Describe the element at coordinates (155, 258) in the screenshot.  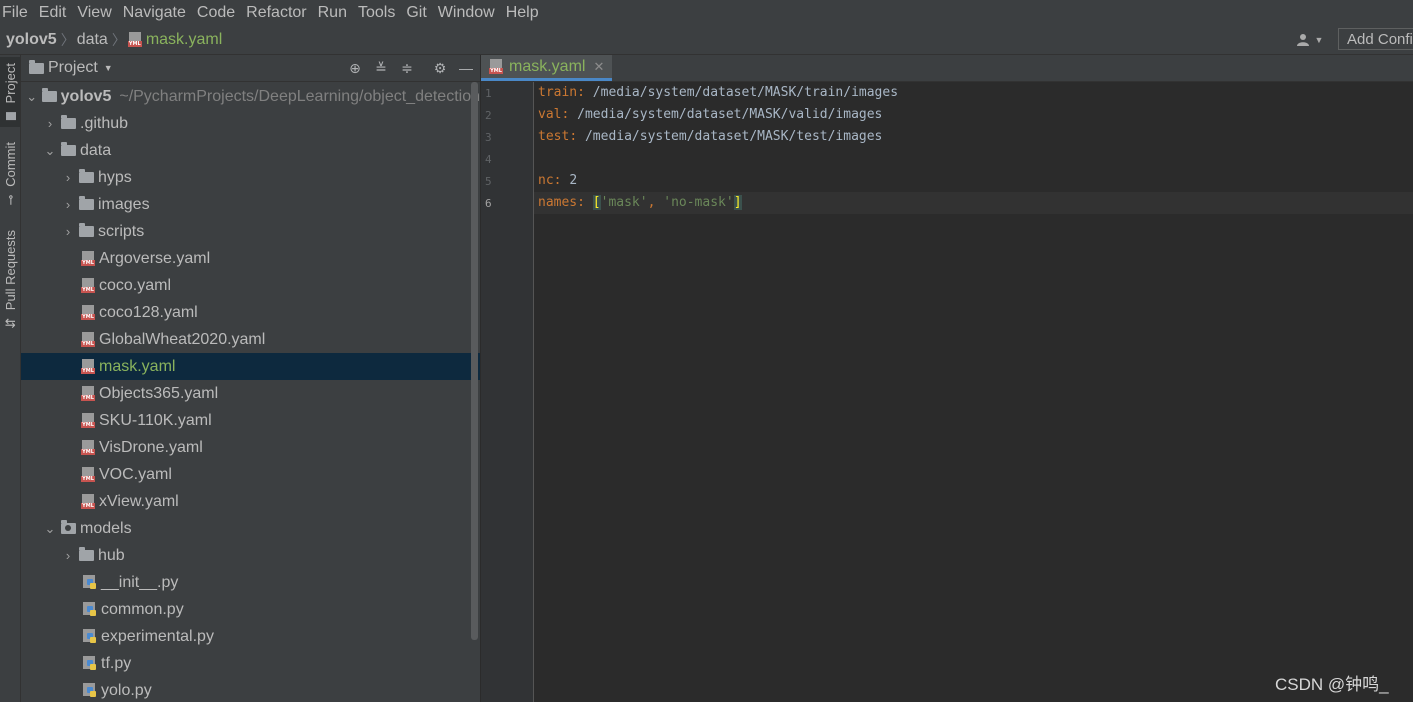
I see `tree-item-label: Argoverse.yaml` at that location.